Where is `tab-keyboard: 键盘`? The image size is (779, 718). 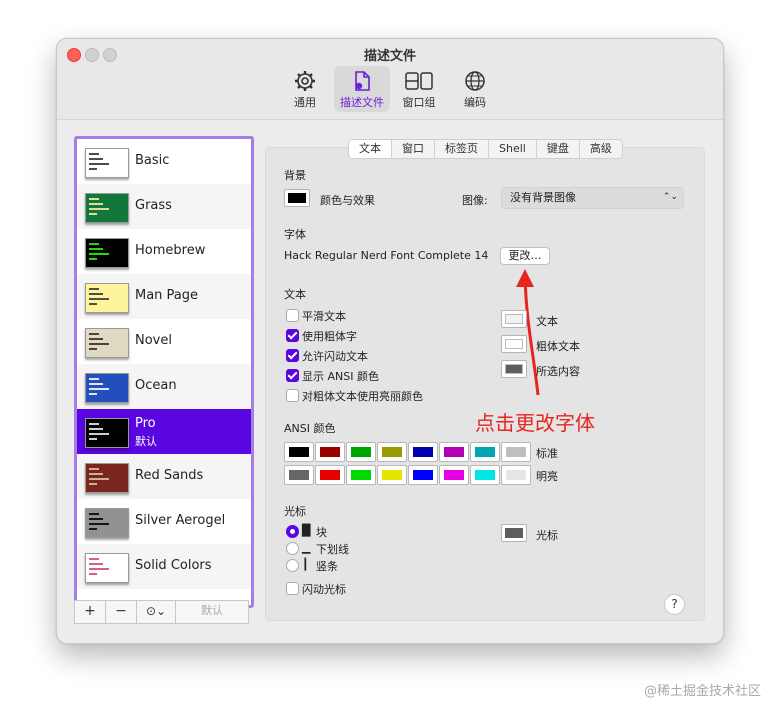
tab-keyboard: 键盘 is located at coordinates (558, 149).